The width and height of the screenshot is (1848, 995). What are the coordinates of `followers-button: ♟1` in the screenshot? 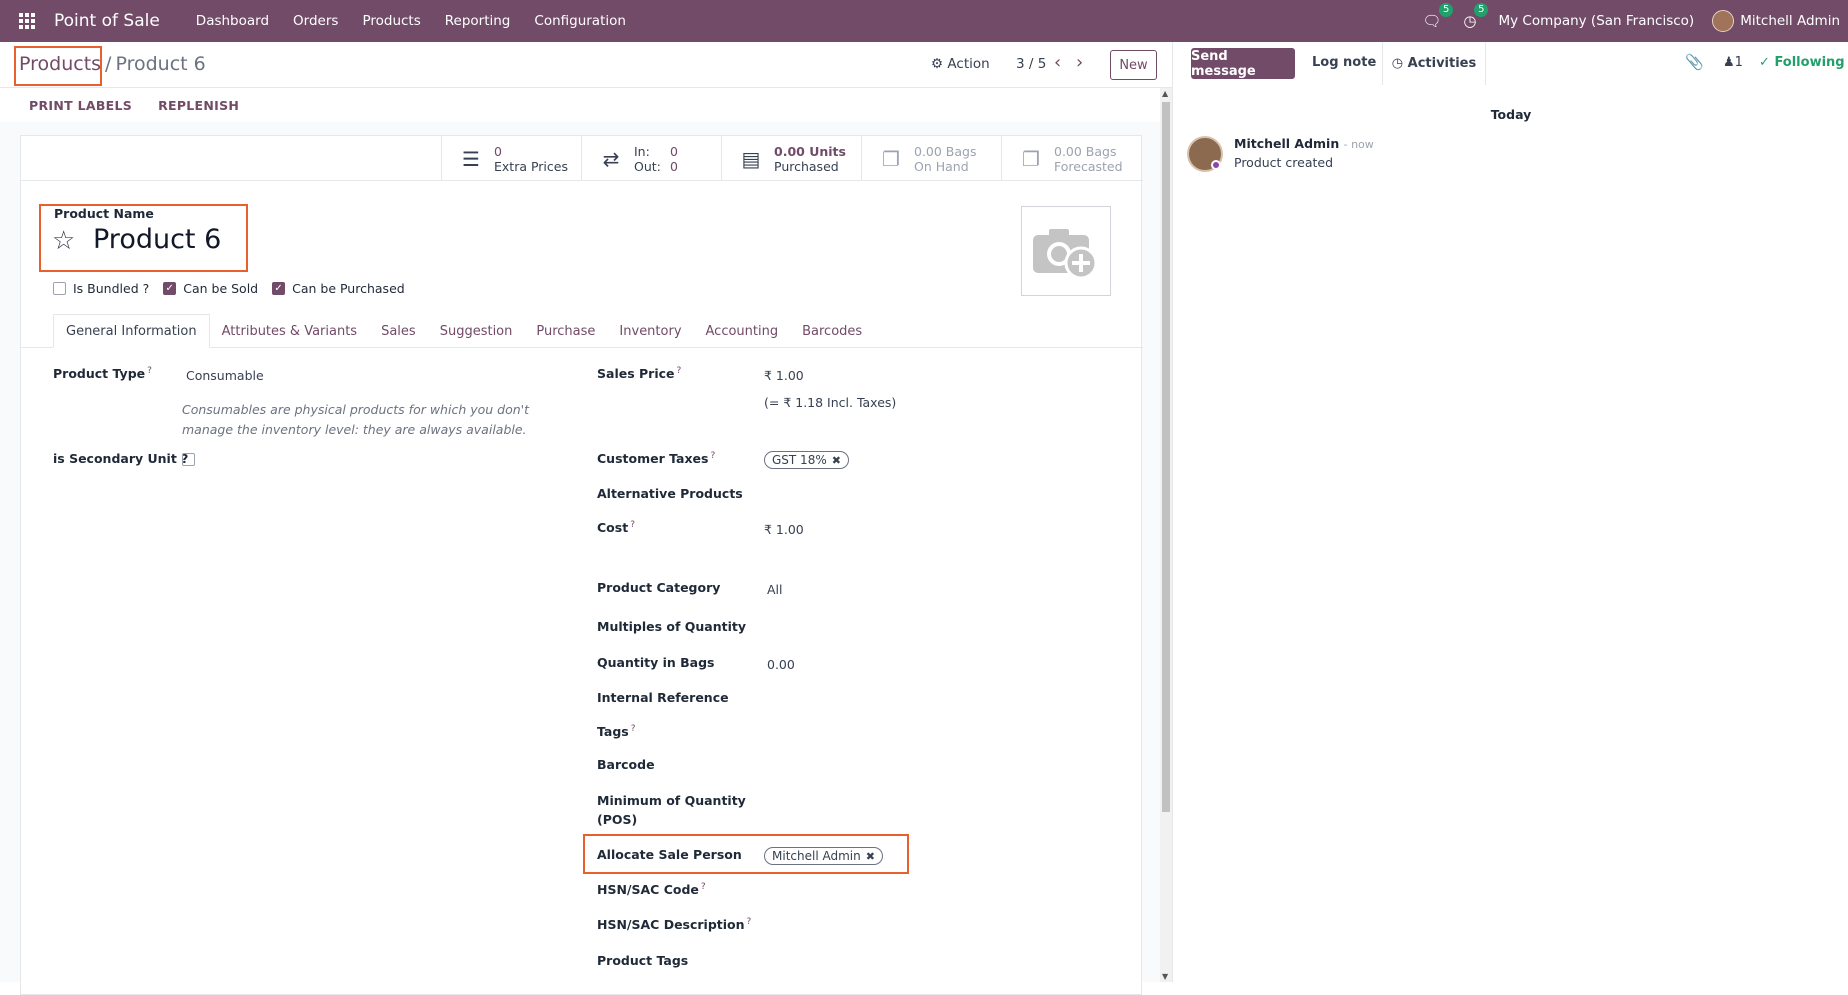 It's located at (1733, 62).